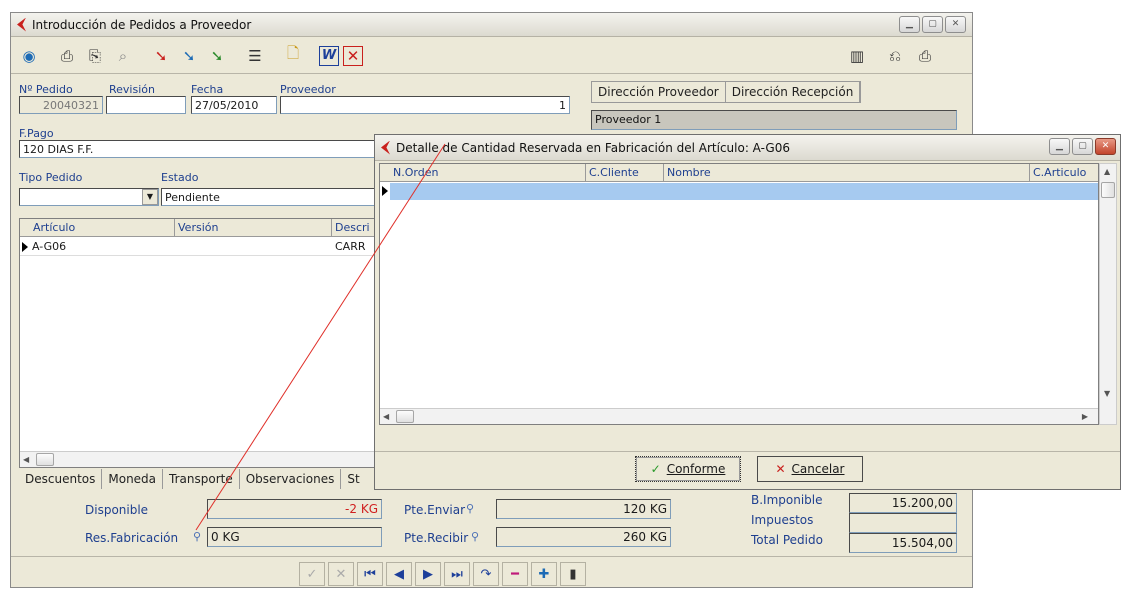  I want to click on printer-preview-icon: ⎙, so click(67, 56).